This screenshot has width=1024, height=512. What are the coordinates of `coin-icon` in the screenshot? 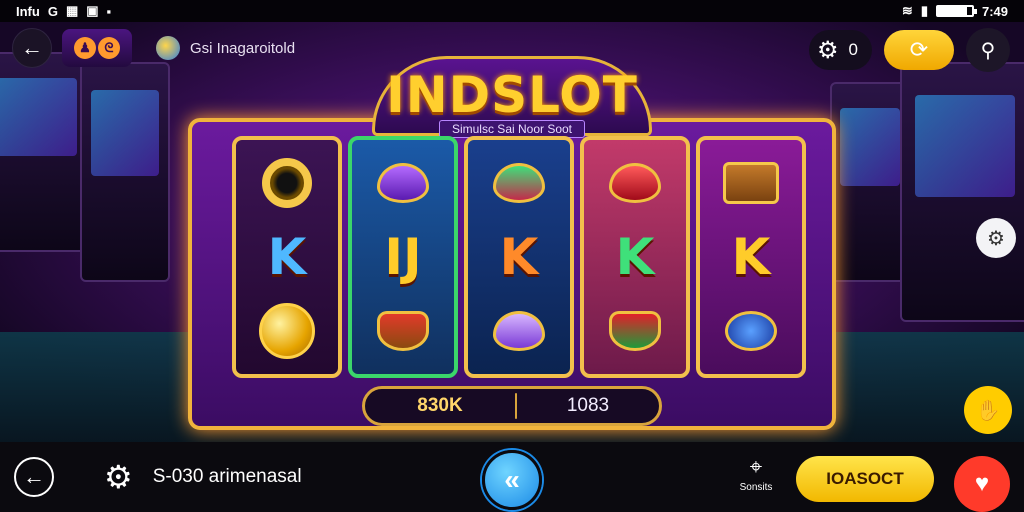 It's located at (287, 331).